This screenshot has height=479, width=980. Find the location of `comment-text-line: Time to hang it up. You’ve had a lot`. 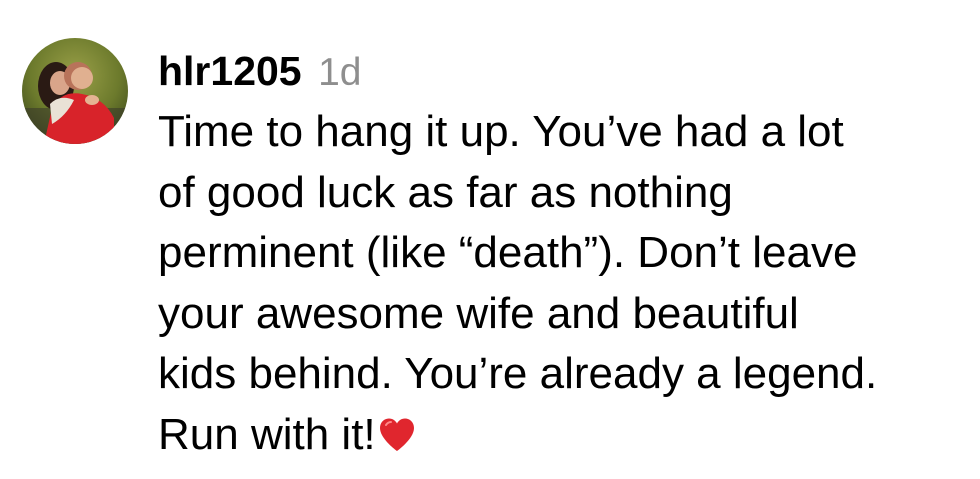

comment-text-line: Time to hang it up. You’ve had a lot is located at coordinates (501, 131).